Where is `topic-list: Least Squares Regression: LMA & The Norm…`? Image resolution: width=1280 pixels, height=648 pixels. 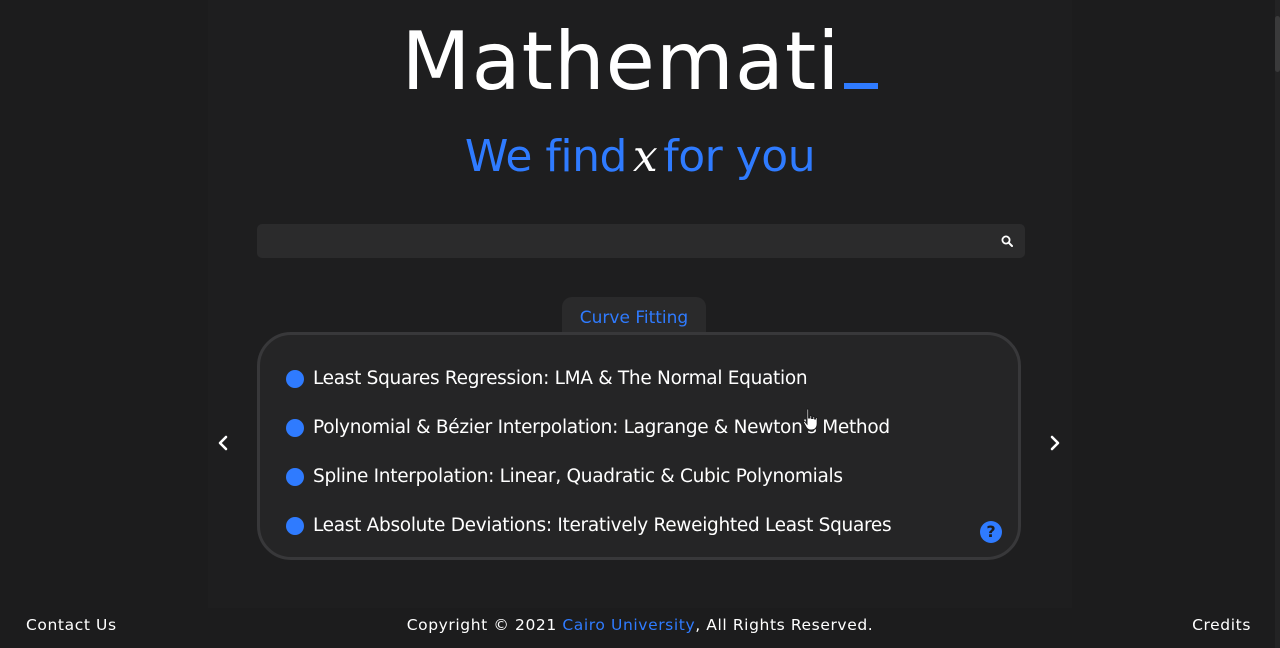
topic-list: Least Squares Regression: LMA & The Norm… is located at coordinates (589, 452).